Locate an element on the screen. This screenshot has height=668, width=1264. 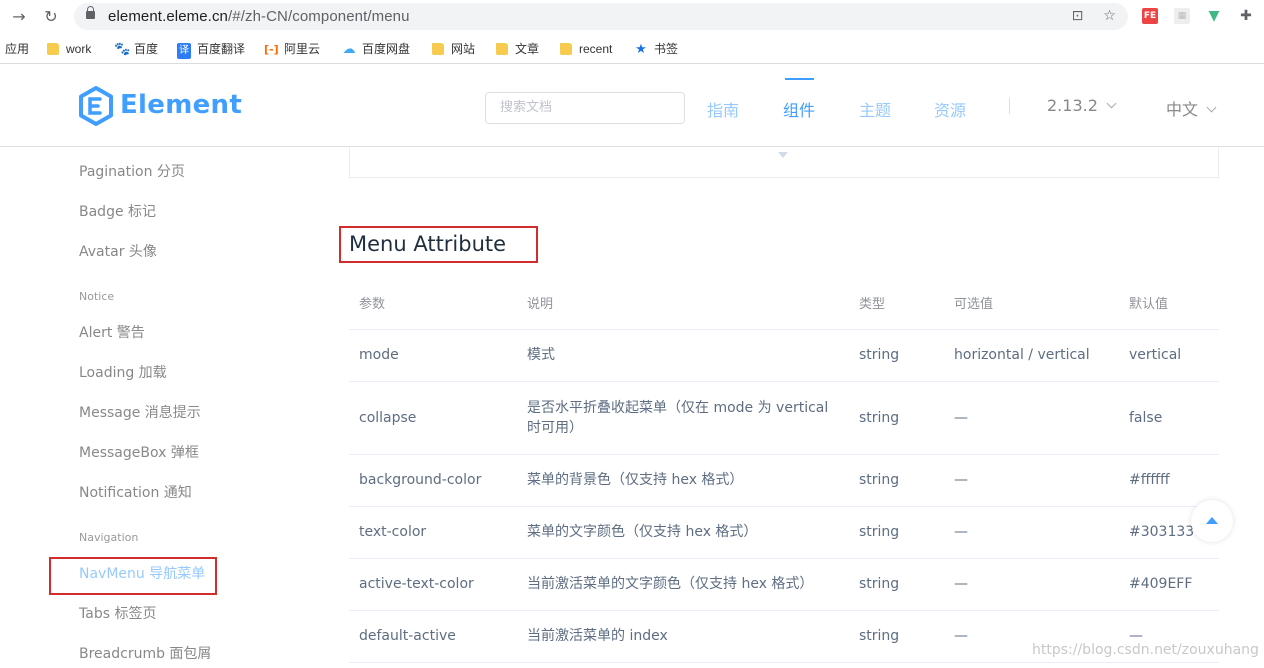
bookmark-baidu-pan: ☁ 百度网盘 is located at coordinates (376, 49).